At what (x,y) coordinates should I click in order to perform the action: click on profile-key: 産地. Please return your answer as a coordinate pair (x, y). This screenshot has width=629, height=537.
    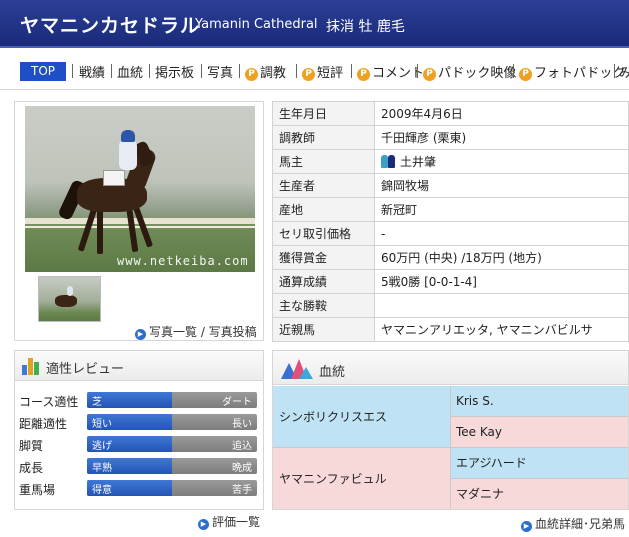
    Looking at the image, I should click on (323, 209).